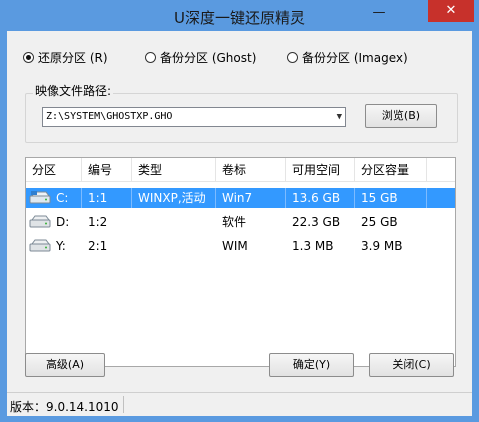  I want to click on image-path-value: Z:\SYSTEM\GHOSTXP.GHO, so click(109, 116).